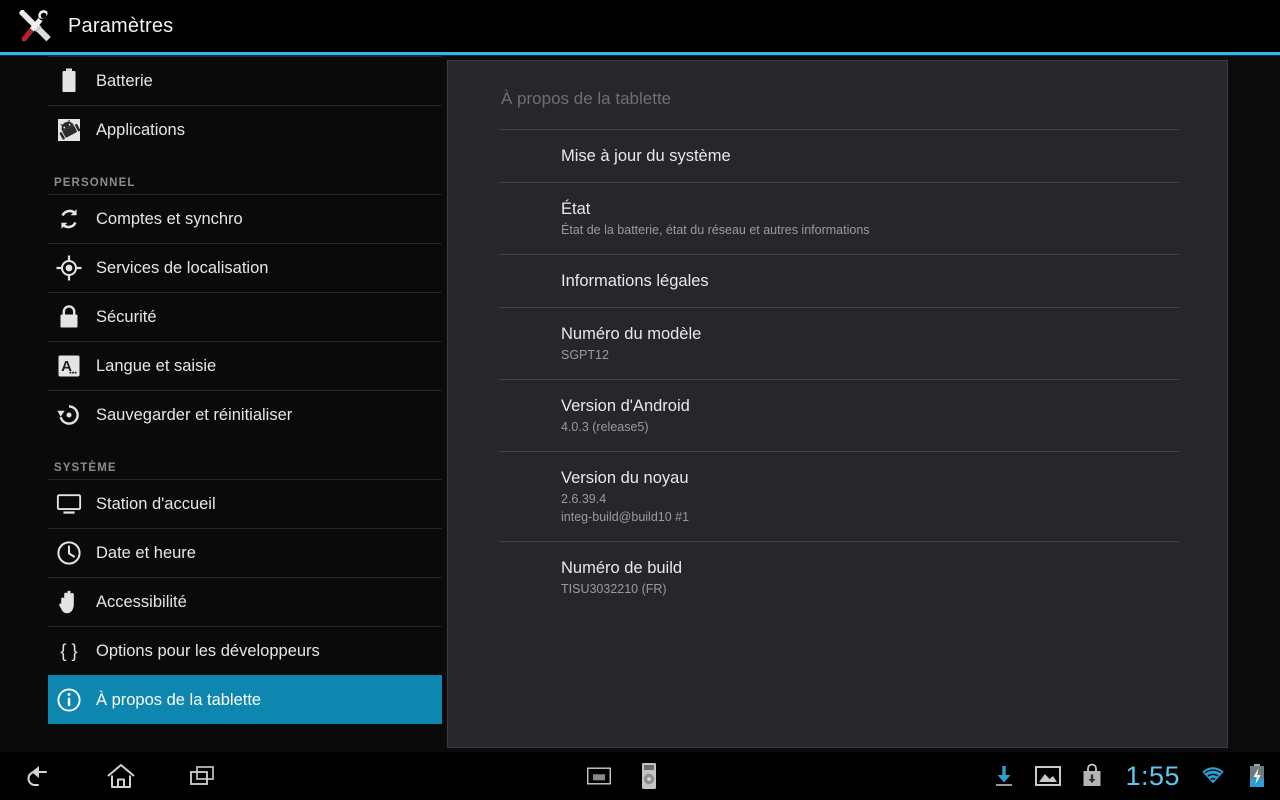 This screenshot has width=1280, height=800. What do you see at coordinates (640, 26) in the screenshot?
I see `title-bar: Paramètres` at bounding box center [640, 26].